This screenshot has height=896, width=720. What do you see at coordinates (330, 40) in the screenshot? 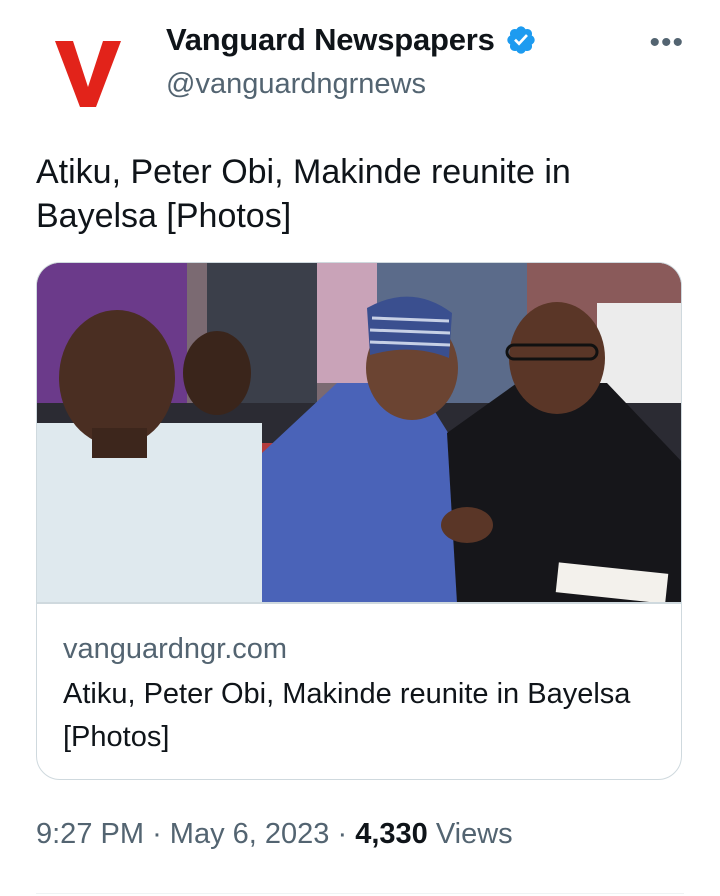
I see `display-name: Vanguard Newspapers` at bounding box center [330, 40].